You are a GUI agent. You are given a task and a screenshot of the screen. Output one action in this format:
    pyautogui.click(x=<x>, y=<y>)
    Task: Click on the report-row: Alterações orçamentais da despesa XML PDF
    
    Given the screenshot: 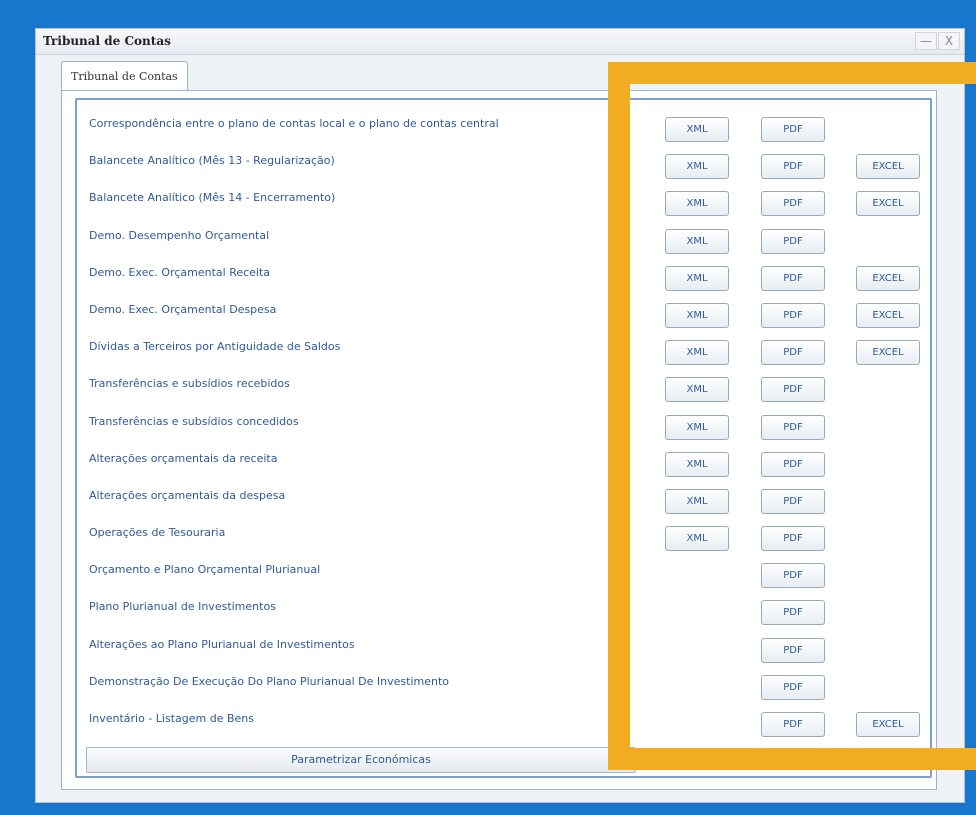 What is the action you would take?
    pyautogui.click(x=503, y=503)
    